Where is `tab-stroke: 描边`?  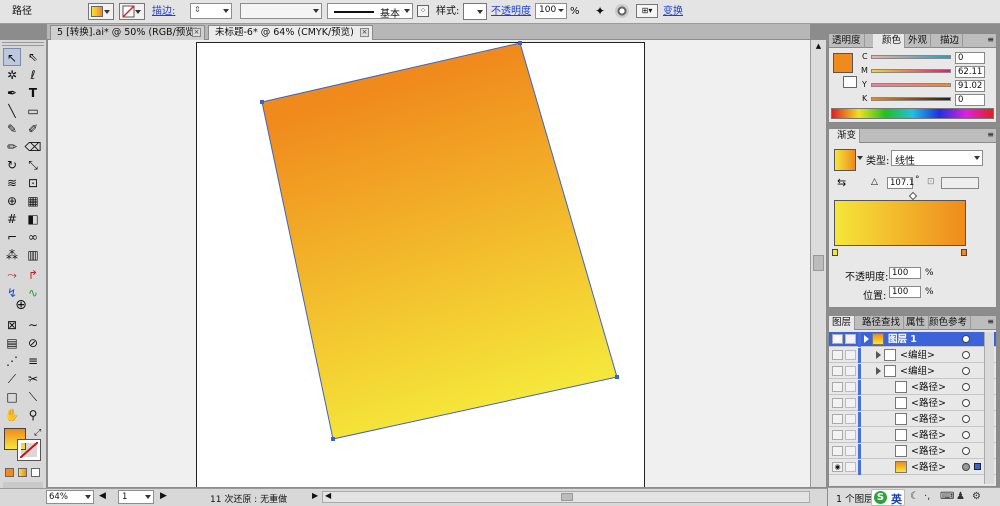 tab-stroke: 描边 is located at coordinates (950, 41).